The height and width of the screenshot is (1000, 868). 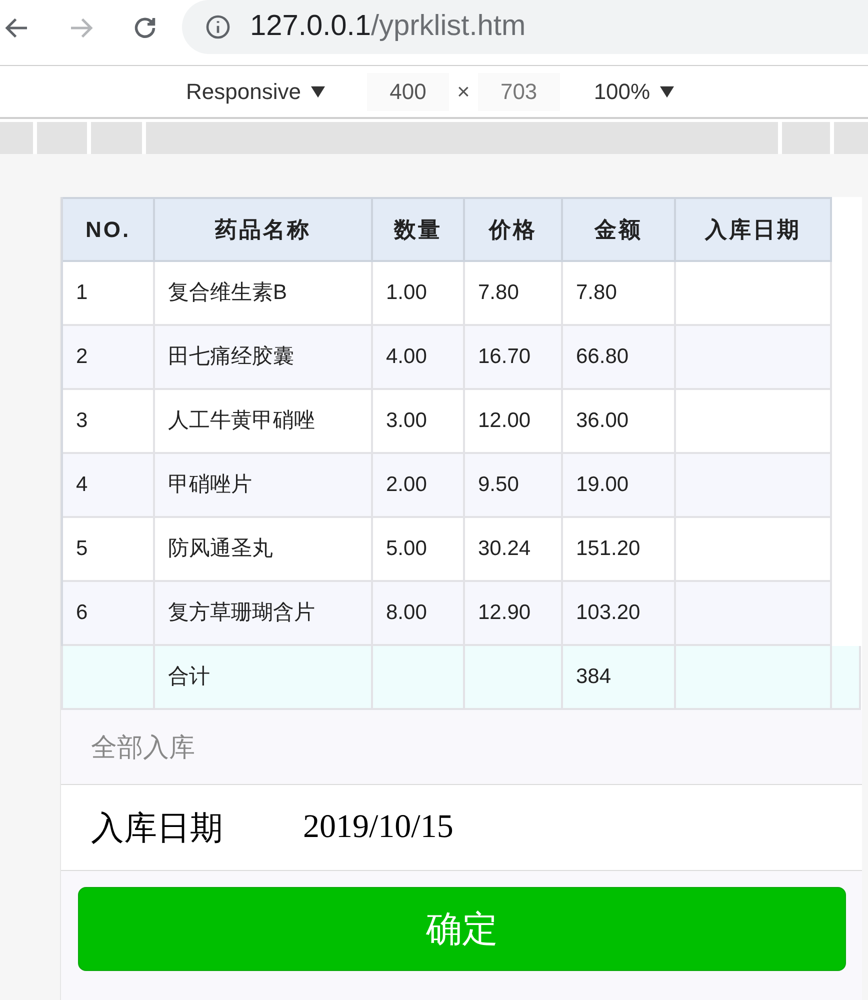 What do you see at coordinates (143, 747) in the screenshot?
I see `section-title: 全部入库` at bounding box center [143, 747].